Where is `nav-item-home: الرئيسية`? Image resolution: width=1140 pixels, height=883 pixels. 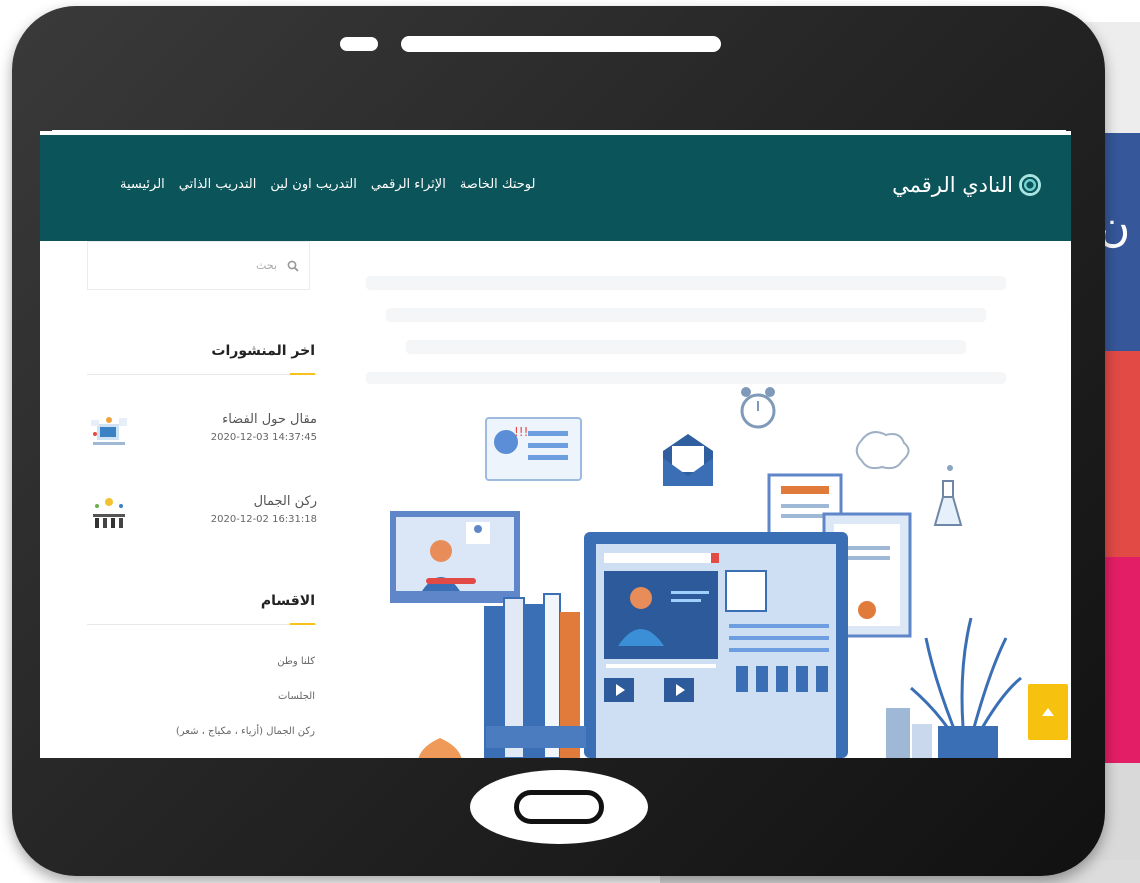 nav-item-home: الرئيسية is located at coordinates (142, 184).